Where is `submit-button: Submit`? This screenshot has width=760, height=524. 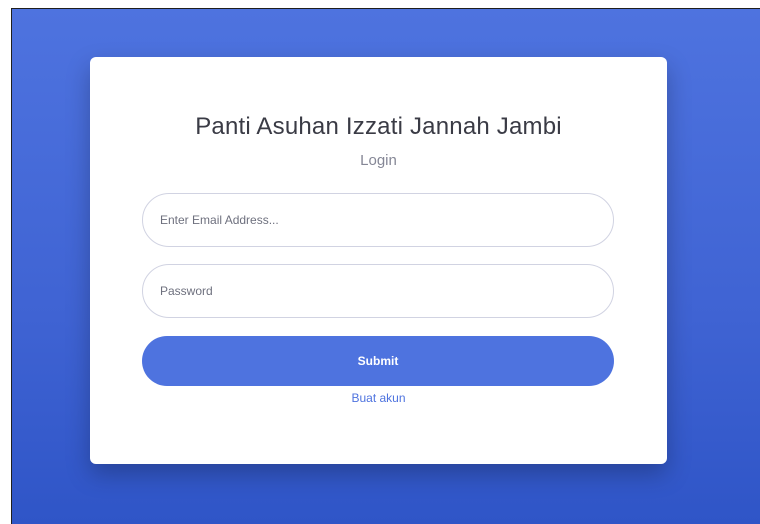
submit-button: Submit is located at coordinates (378, 361).